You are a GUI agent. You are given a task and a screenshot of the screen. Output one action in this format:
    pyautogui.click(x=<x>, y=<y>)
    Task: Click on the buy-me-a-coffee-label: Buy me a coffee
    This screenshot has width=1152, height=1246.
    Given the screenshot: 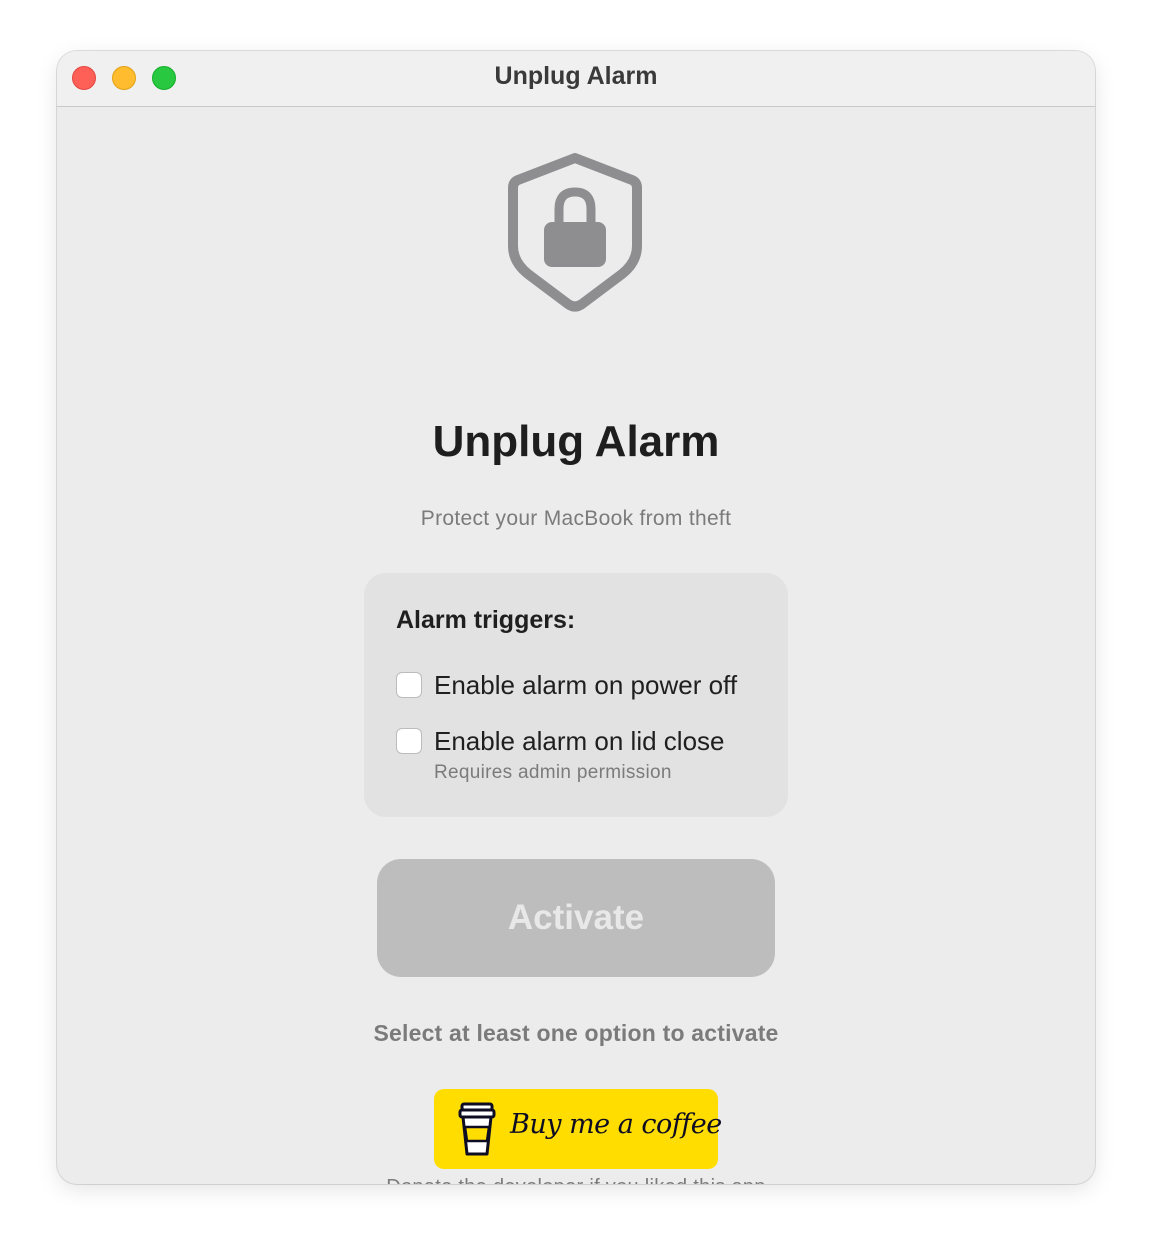 What is the action you would take?
    pyautogui.click(x=616, y=1124)
    